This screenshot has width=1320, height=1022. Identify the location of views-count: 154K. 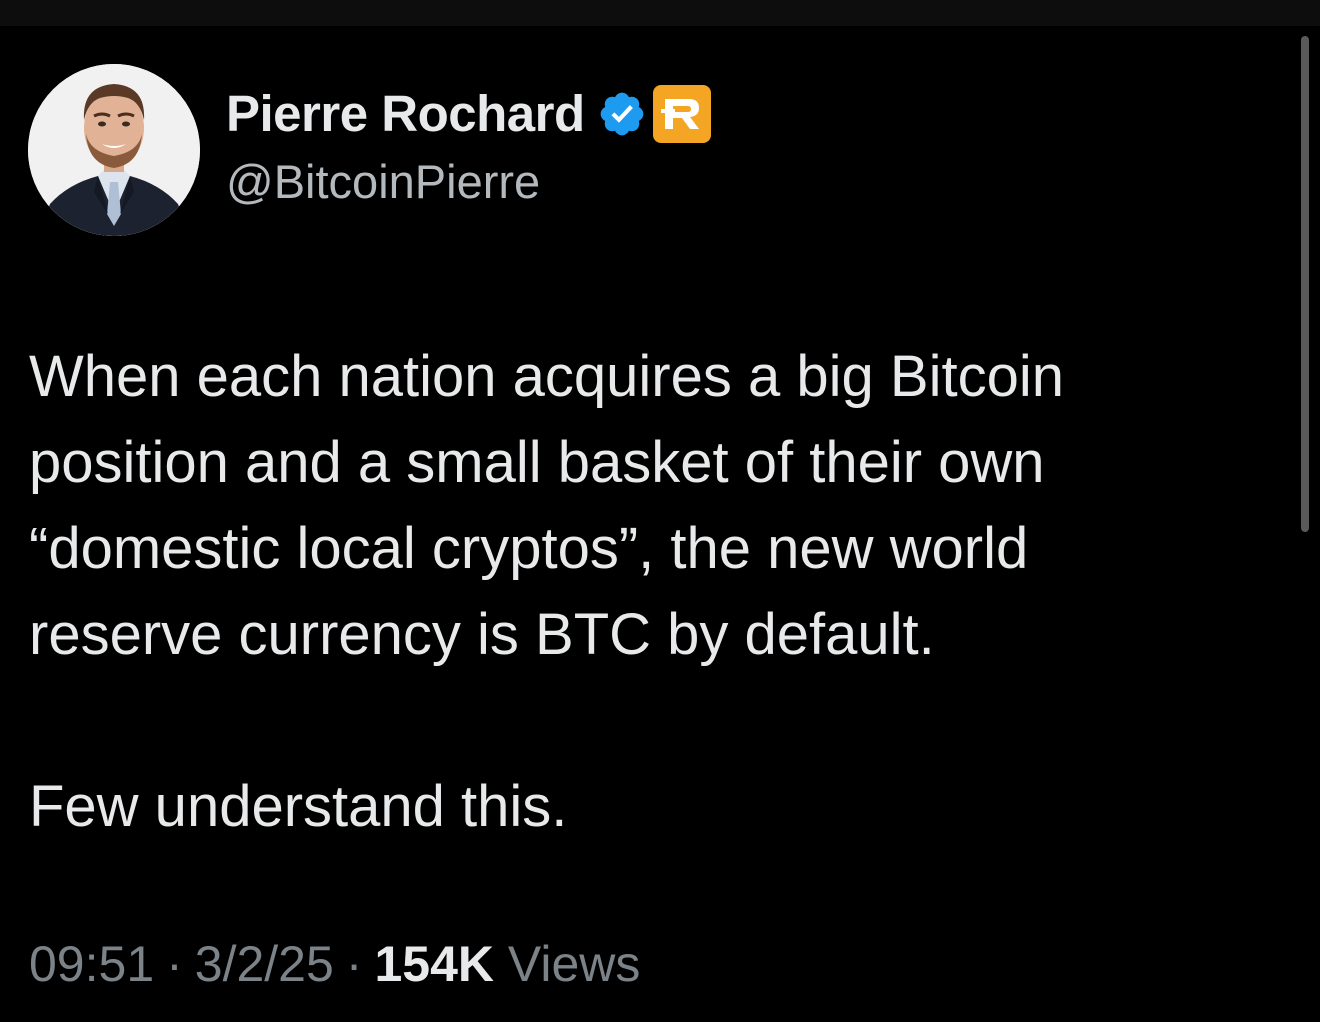
(434, 964).